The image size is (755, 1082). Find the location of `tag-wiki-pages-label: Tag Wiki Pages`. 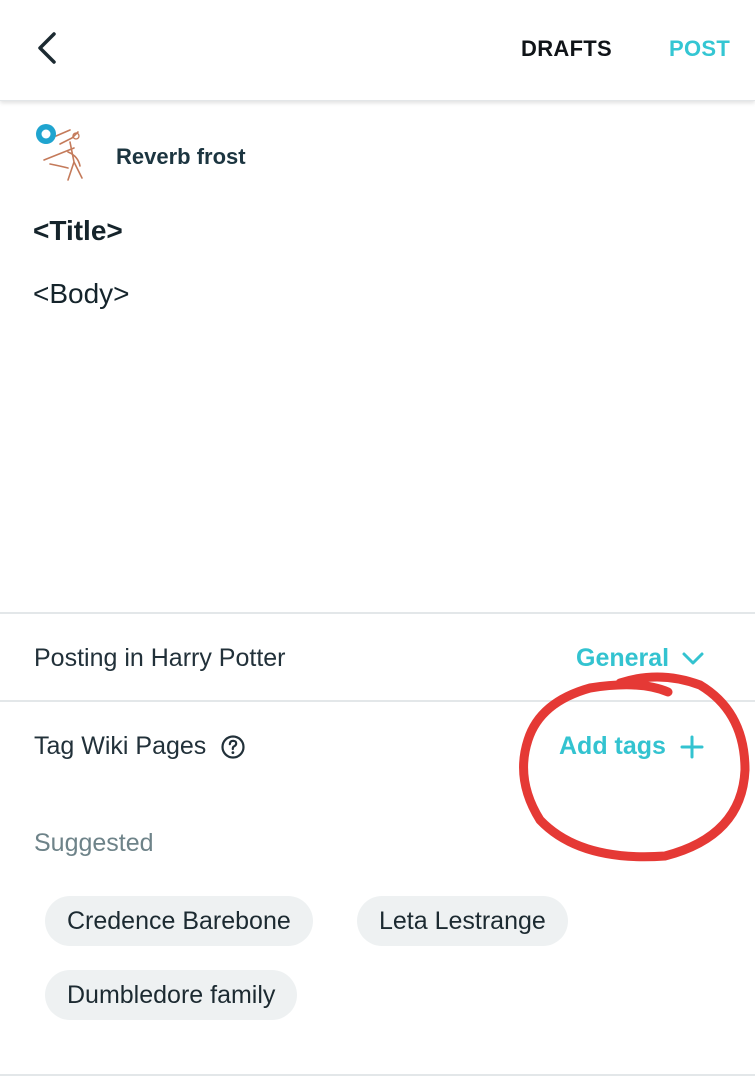

tag-wiki-pages-label: Tag Wiki Pages is located at coordinates (120, 746).